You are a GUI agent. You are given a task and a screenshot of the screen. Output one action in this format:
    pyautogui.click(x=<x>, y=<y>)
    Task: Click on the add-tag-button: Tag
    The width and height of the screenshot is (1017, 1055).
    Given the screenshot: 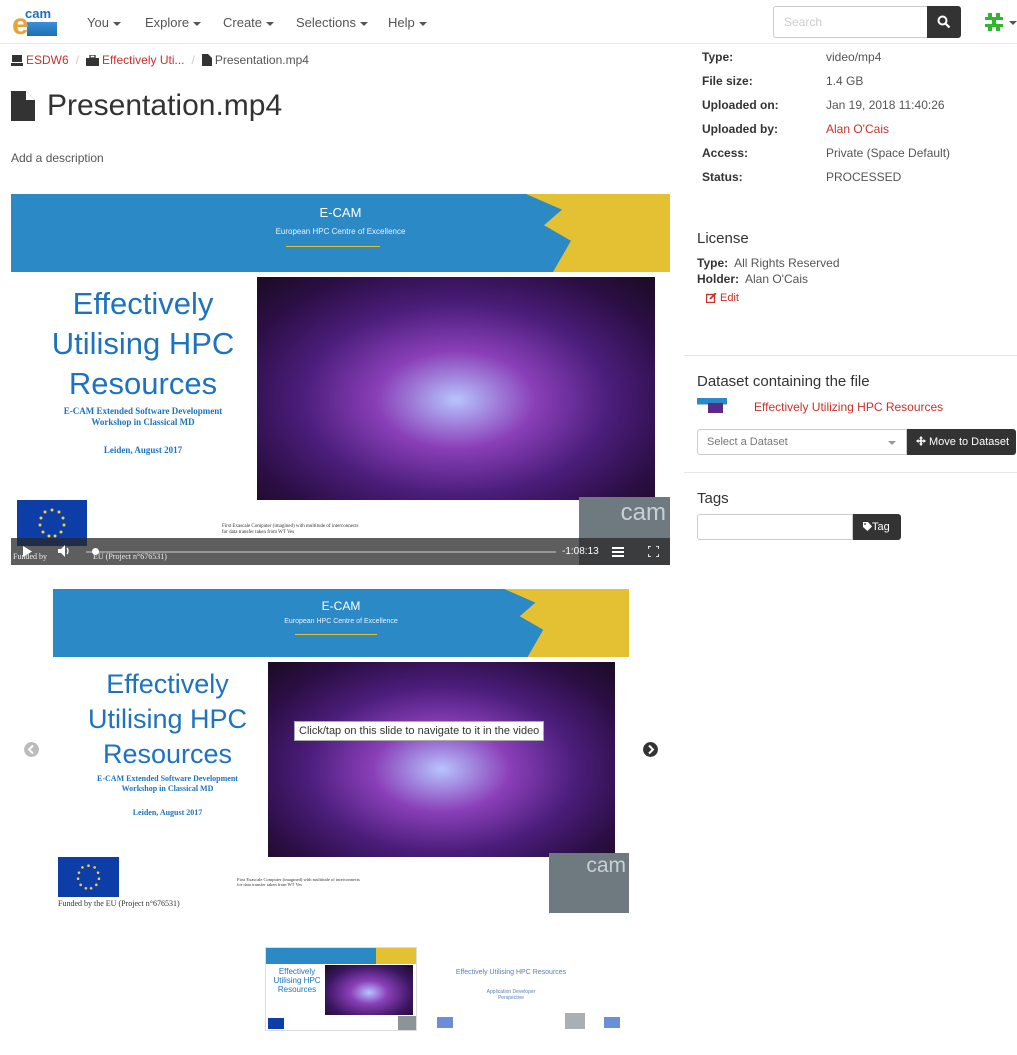 What is the action you would take?
    pyautogui.click(x=877, y=527)
    